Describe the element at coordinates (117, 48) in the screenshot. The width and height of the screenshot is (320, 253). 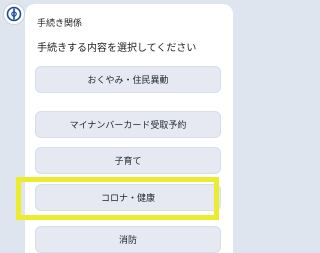
I see `card-subtitle: 手続きする内容を選択してください` at that location.